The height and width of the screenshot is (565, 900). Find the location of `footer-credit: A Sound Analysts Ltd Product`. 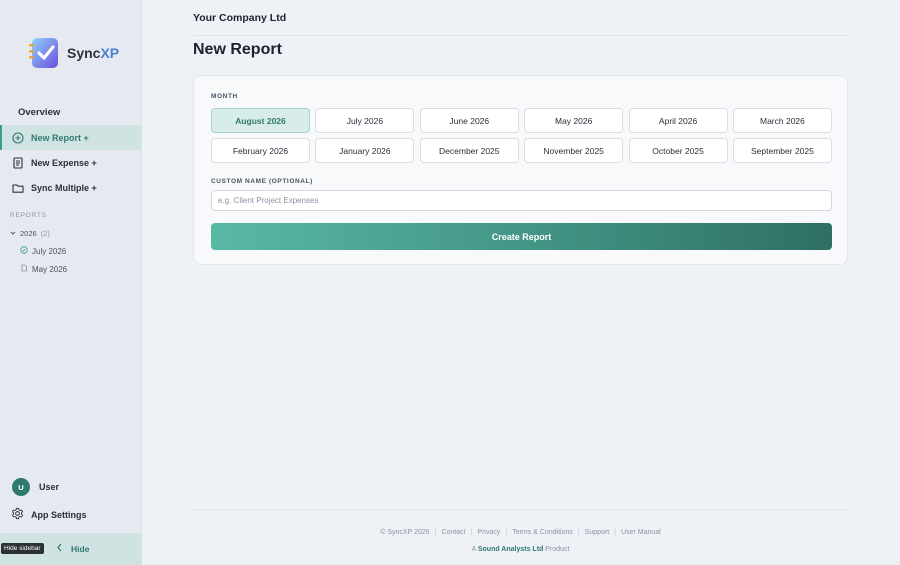

footer-credit: A Sound Analysts Ltd Product is located at coordinates (520, 549).